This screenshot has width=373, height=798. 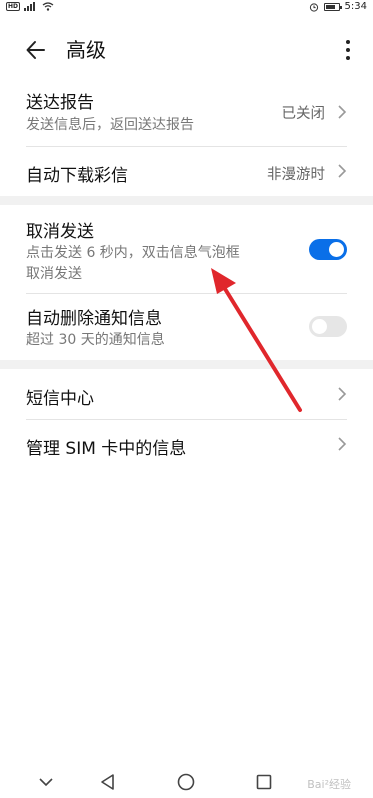 I want to click on status-bar: HD 5:34, so click(x=186, y=8).